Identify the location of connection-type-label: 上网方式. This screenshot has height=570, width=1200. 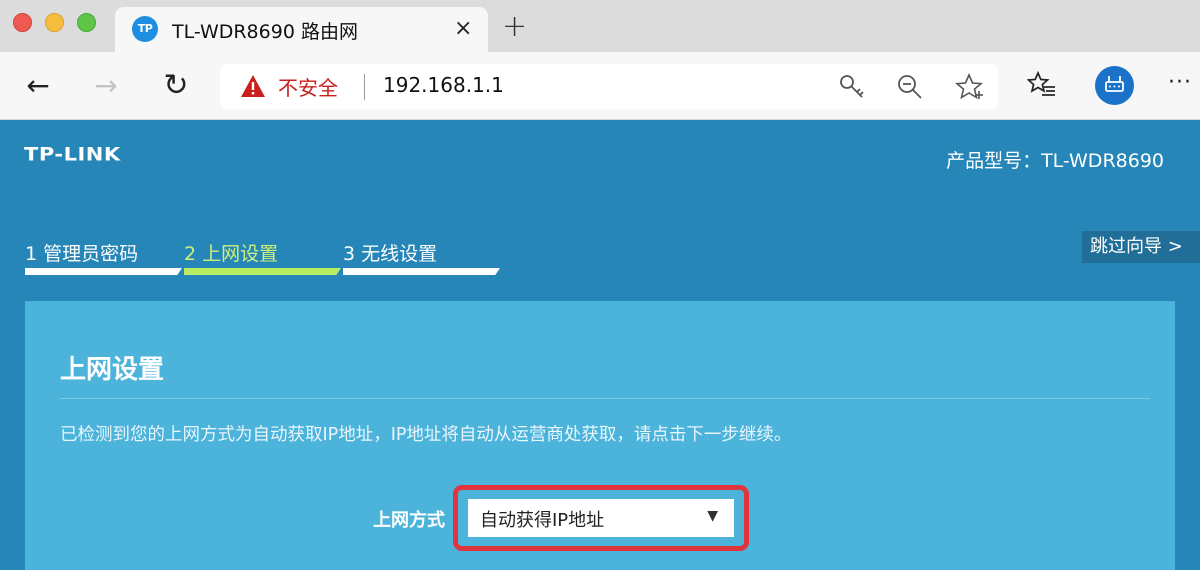
(409, 520).